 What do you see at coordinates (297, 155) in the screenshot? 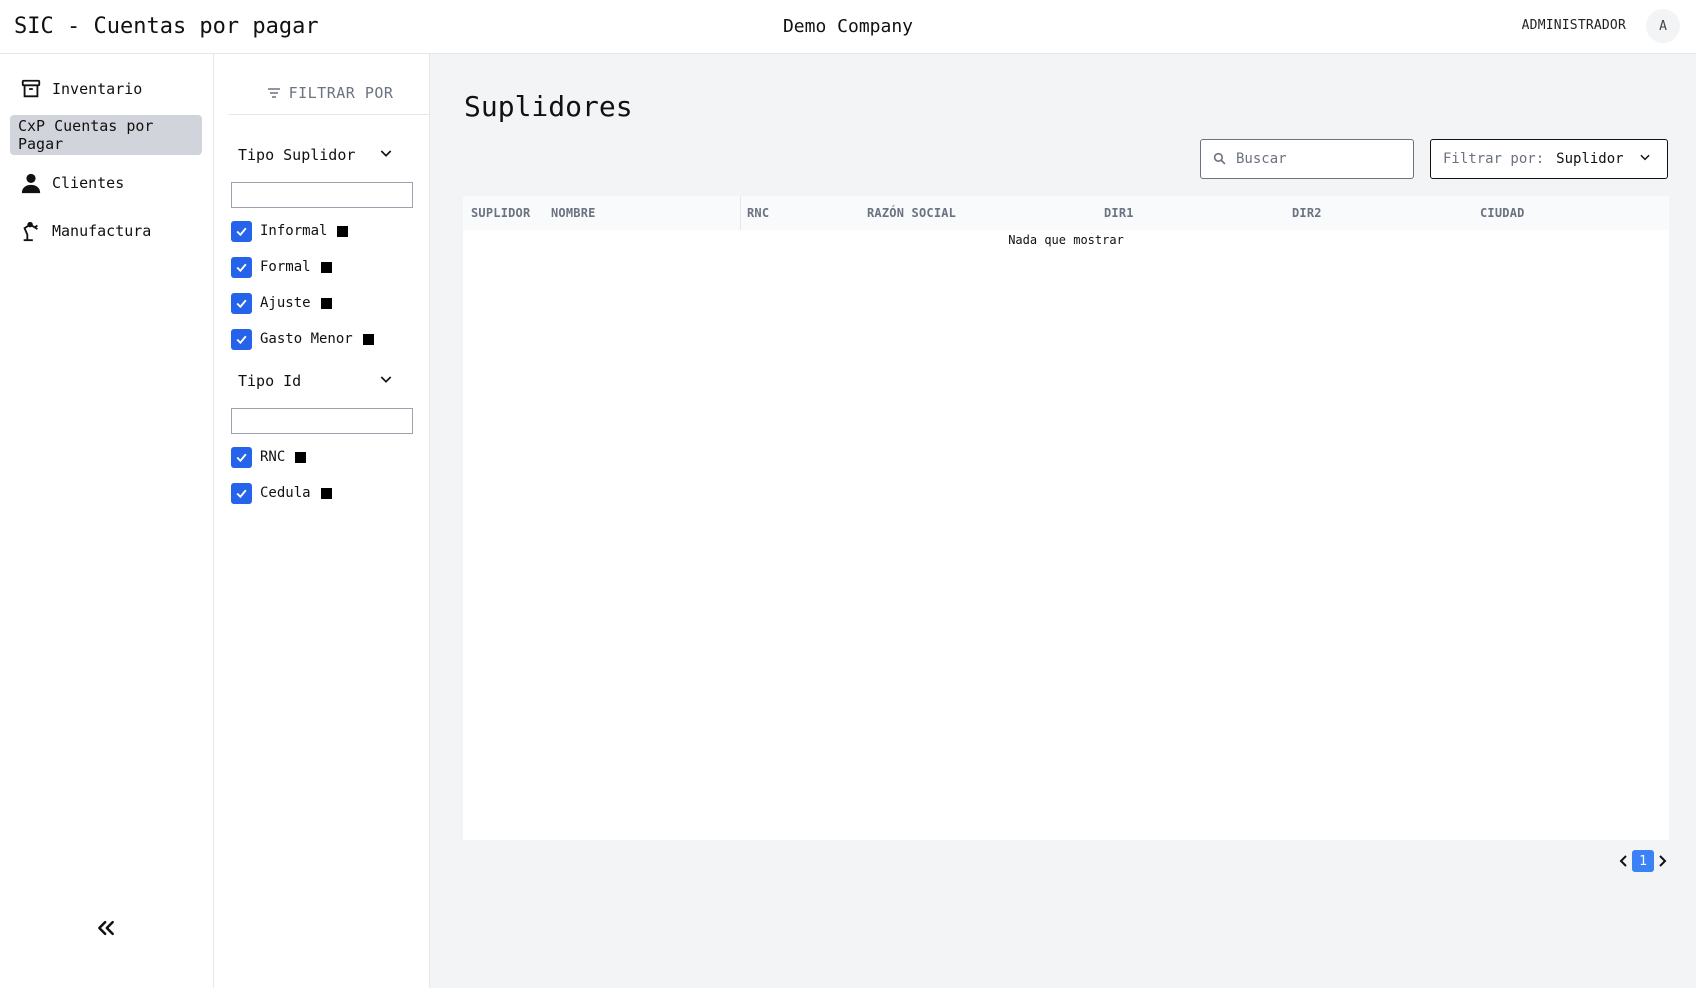
I see `filter-group-label: Tipo Suplidor` at bounding box center [297, 155].